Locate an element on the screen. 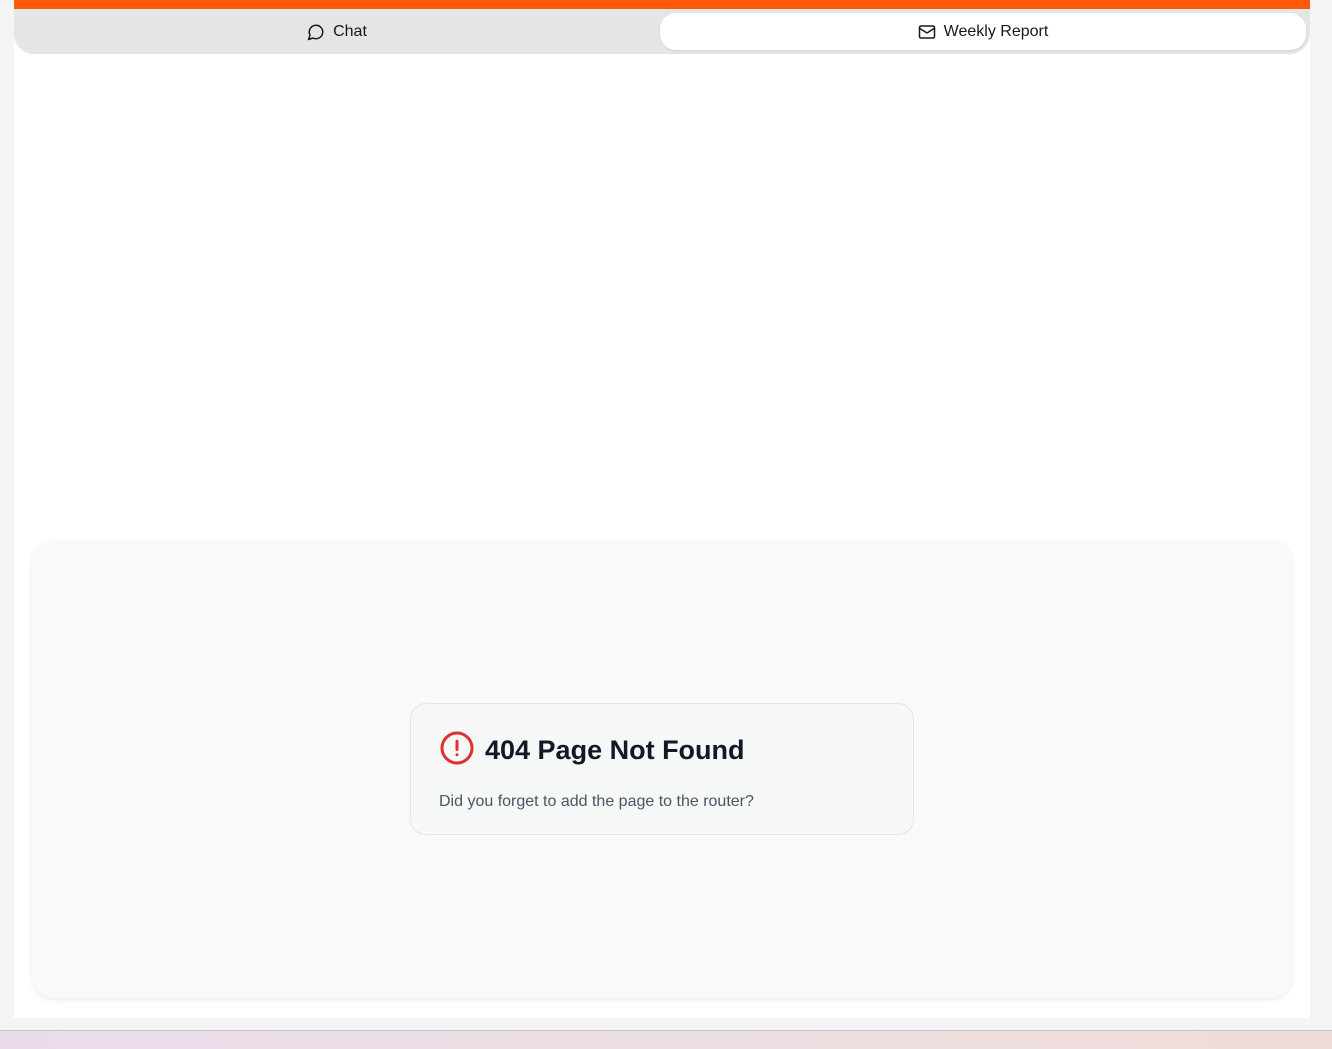 Image resolution: width=1332 pixels, height=1049 pixels. tab-weekly-report-label: Weekly Report is located at coordinates (996, 31).